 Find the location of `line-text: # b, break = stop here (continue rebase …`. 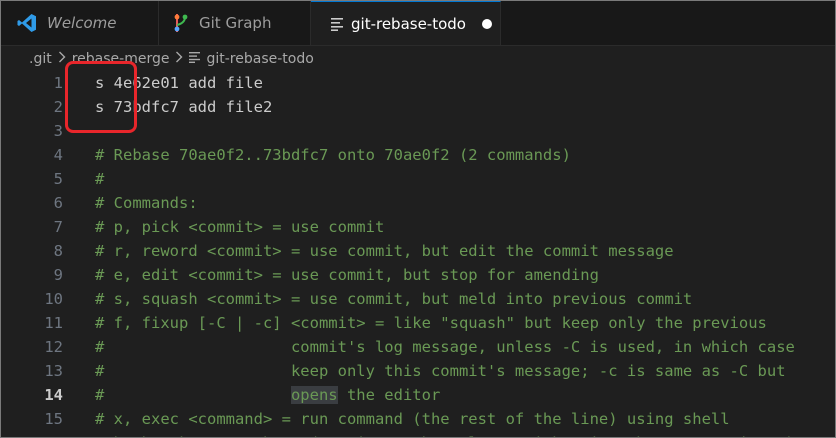

line-text: # b, break = stop here (continue rebase … is located at coordinates (445, 434).